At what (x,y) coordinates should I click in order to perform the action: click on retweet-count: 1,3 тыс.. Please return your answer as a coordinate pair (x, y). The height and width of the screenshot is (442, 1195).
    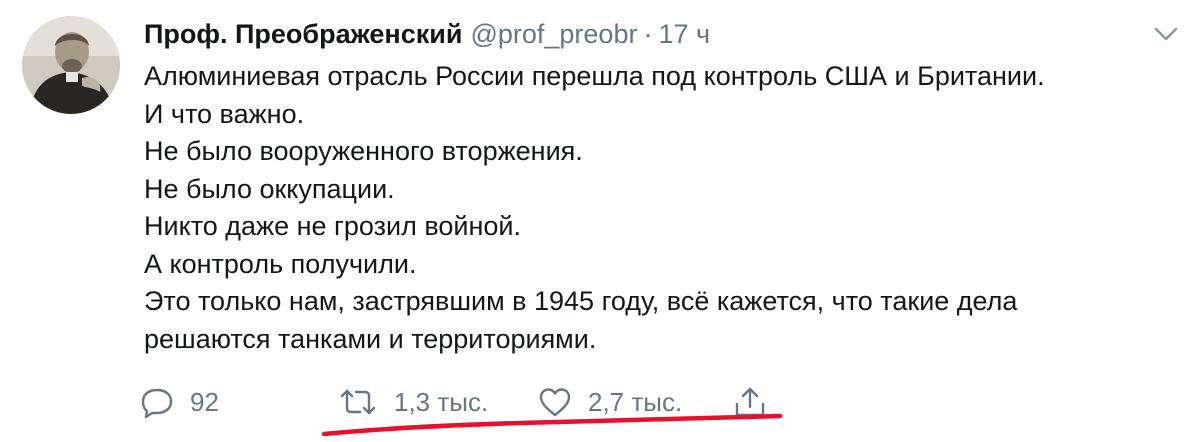
    Looking at the image, I should click on (441, 401).